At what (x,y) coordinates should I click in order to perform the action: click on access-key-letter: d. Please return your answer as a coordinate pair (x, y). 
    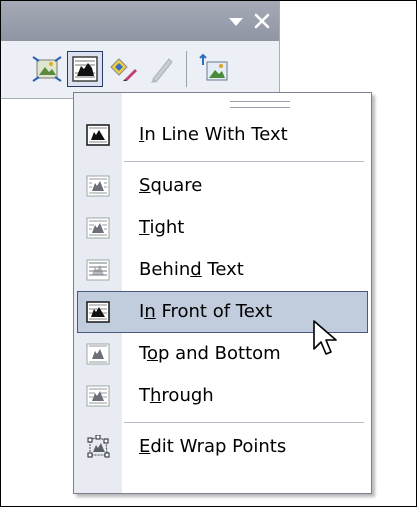
    Looking at the image, I should click on (196, 269).